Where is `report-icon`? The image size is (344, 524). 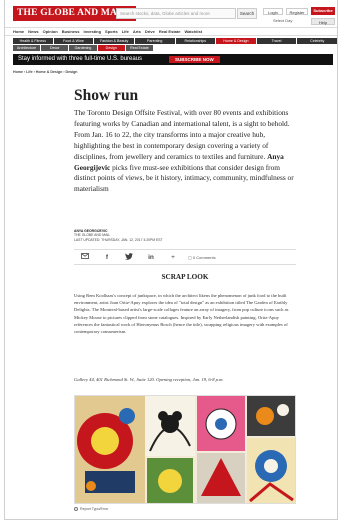 report-icon is located at coordinates (76, 509).